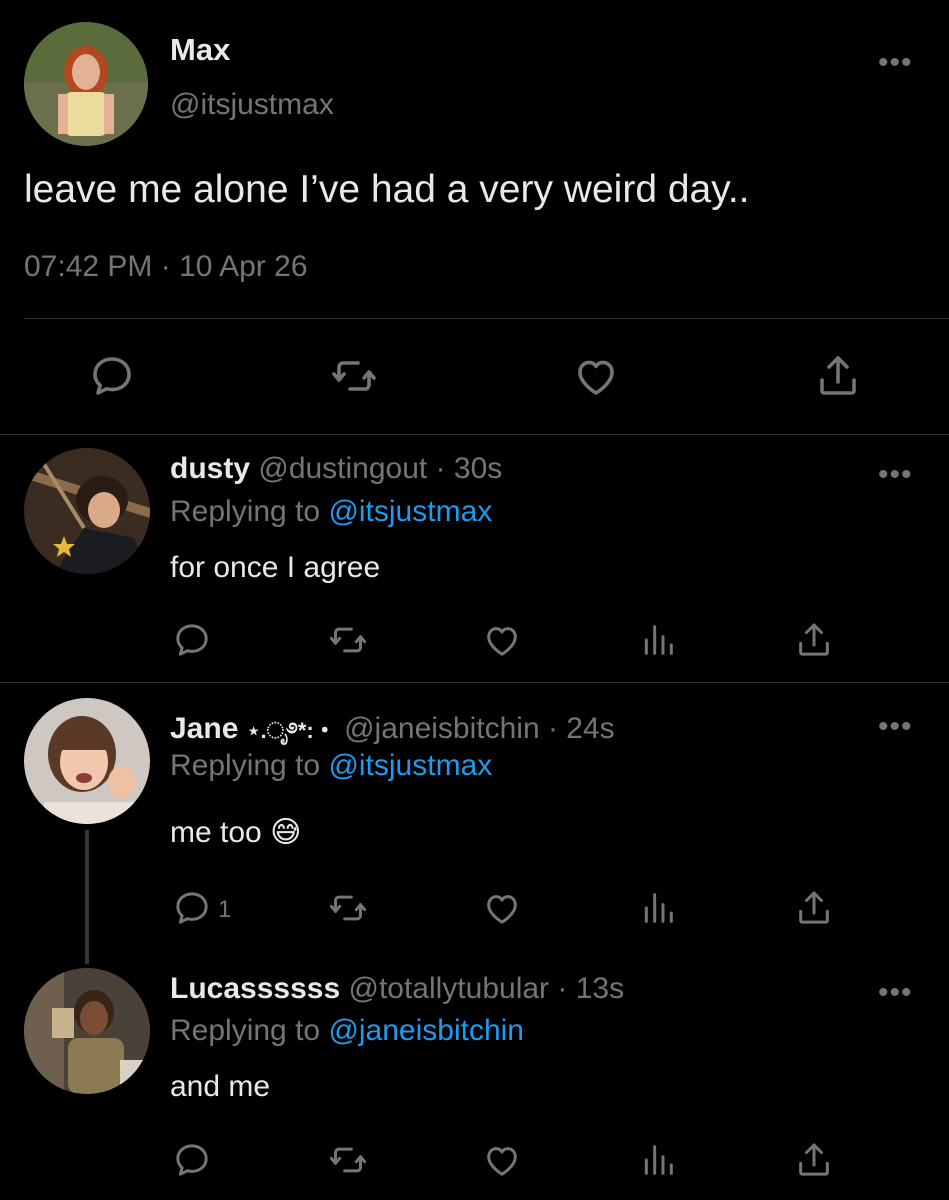  Describe the element at coordinates (286, 832) in the screenshot. I see `sweat-smile-emoji: 😅` at that location.